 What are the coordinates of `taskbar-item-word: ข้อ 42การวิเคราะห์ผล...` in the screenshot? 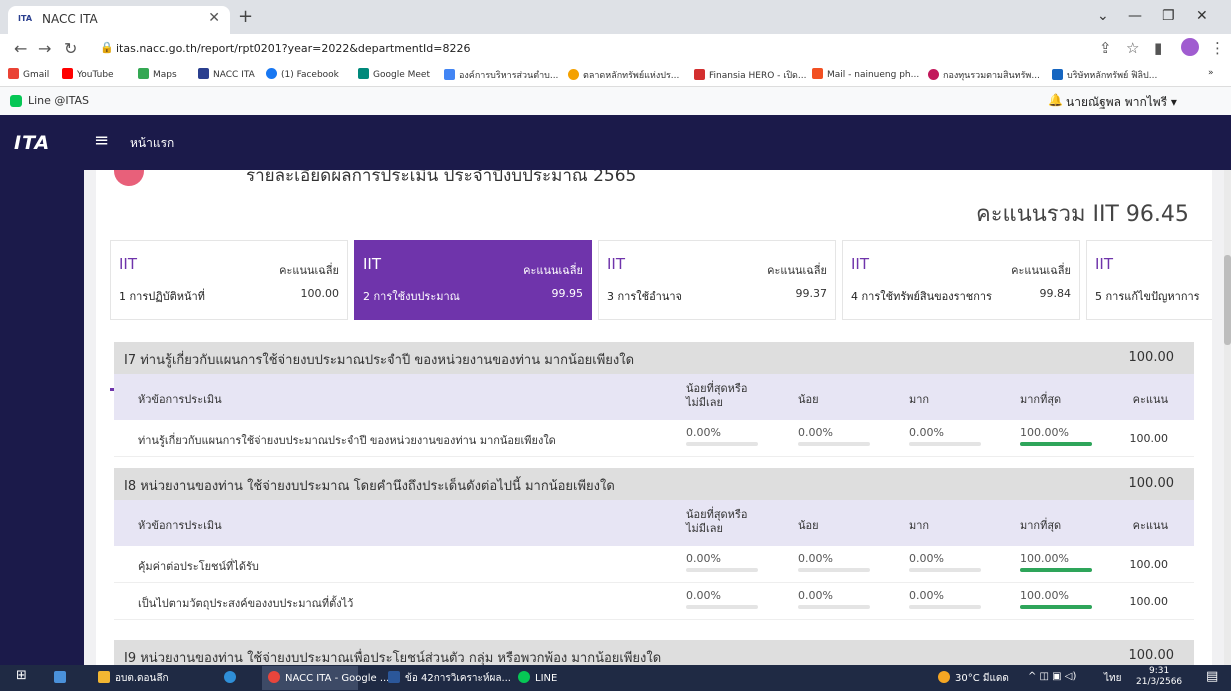 It's located at (449, 678).